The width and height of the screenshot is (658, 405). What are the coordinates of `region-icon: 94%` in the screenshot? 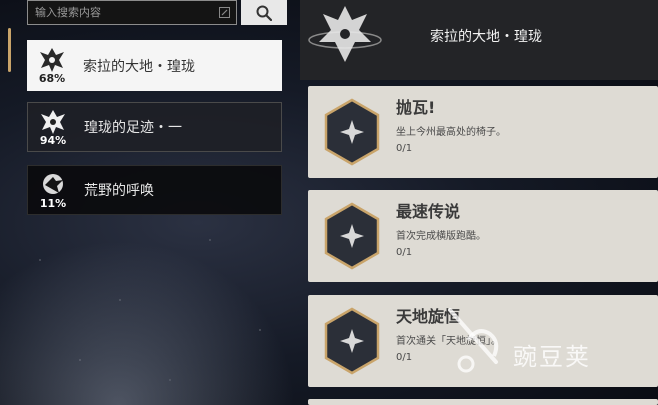 It's located at (53, 127).